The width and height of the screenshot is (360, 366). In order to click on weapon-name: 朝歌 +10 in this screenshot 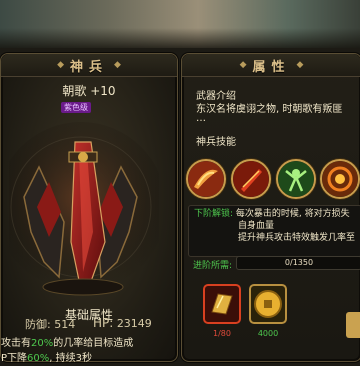, I will do `click(89, 91)`.